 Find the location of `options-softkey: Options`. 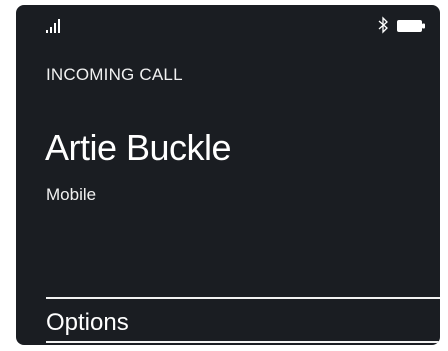

options-softkey: Options is located at coordinates (243, 320).